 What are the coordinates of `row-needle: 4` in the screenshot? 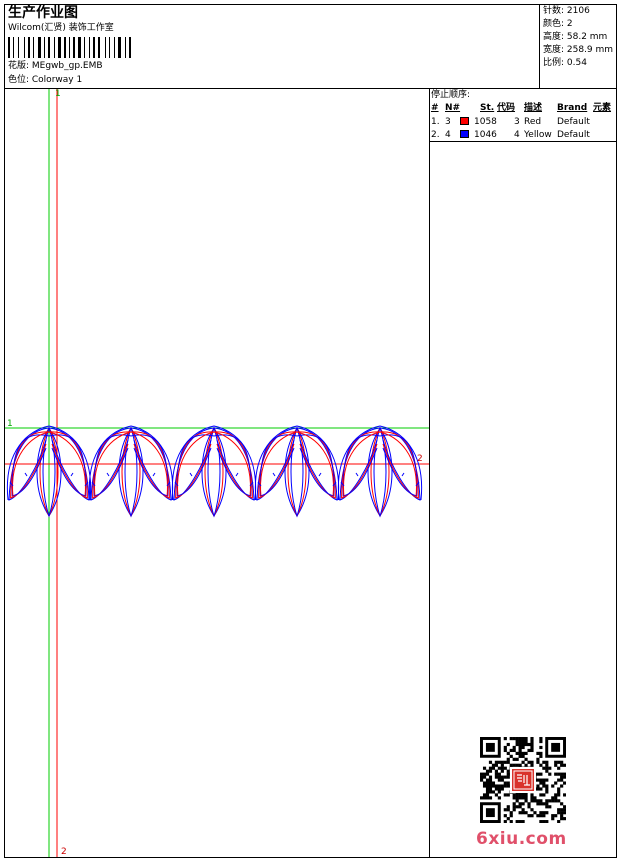 It's located at (448, 135).